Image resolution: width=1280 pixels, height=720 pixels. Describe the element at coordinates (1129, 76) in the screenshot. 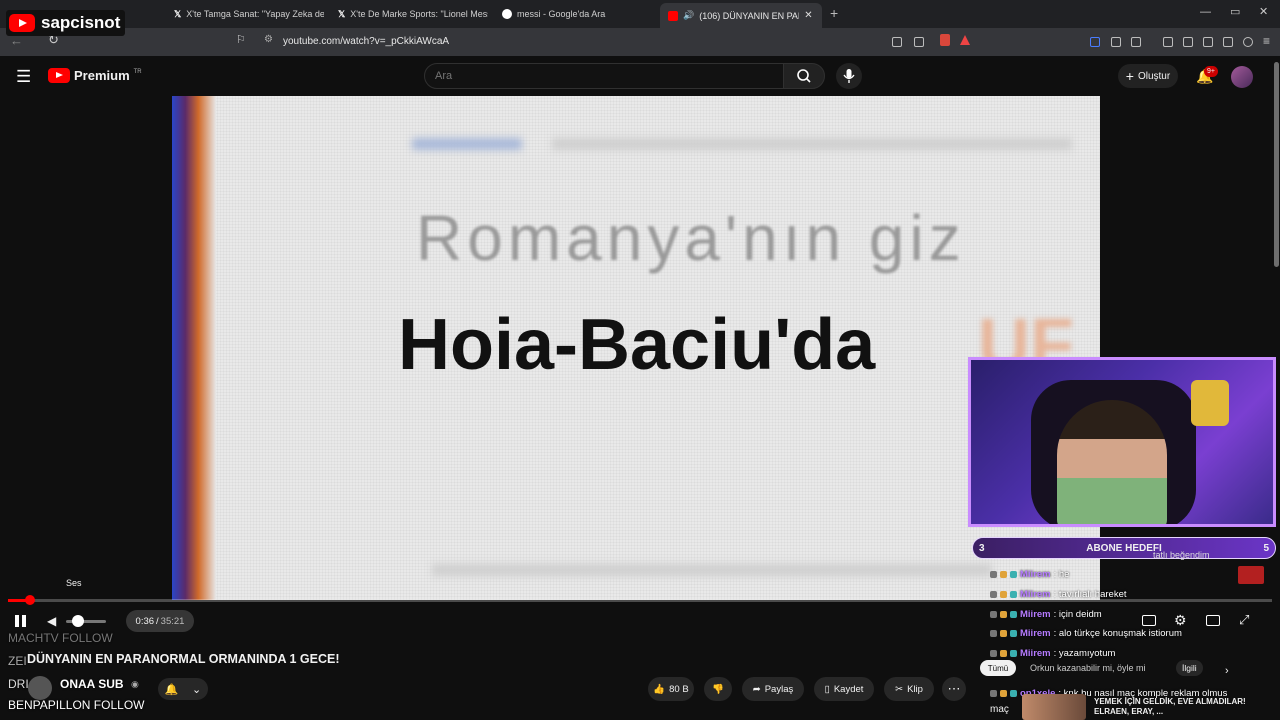

I see `plus-icon: +` at that location.